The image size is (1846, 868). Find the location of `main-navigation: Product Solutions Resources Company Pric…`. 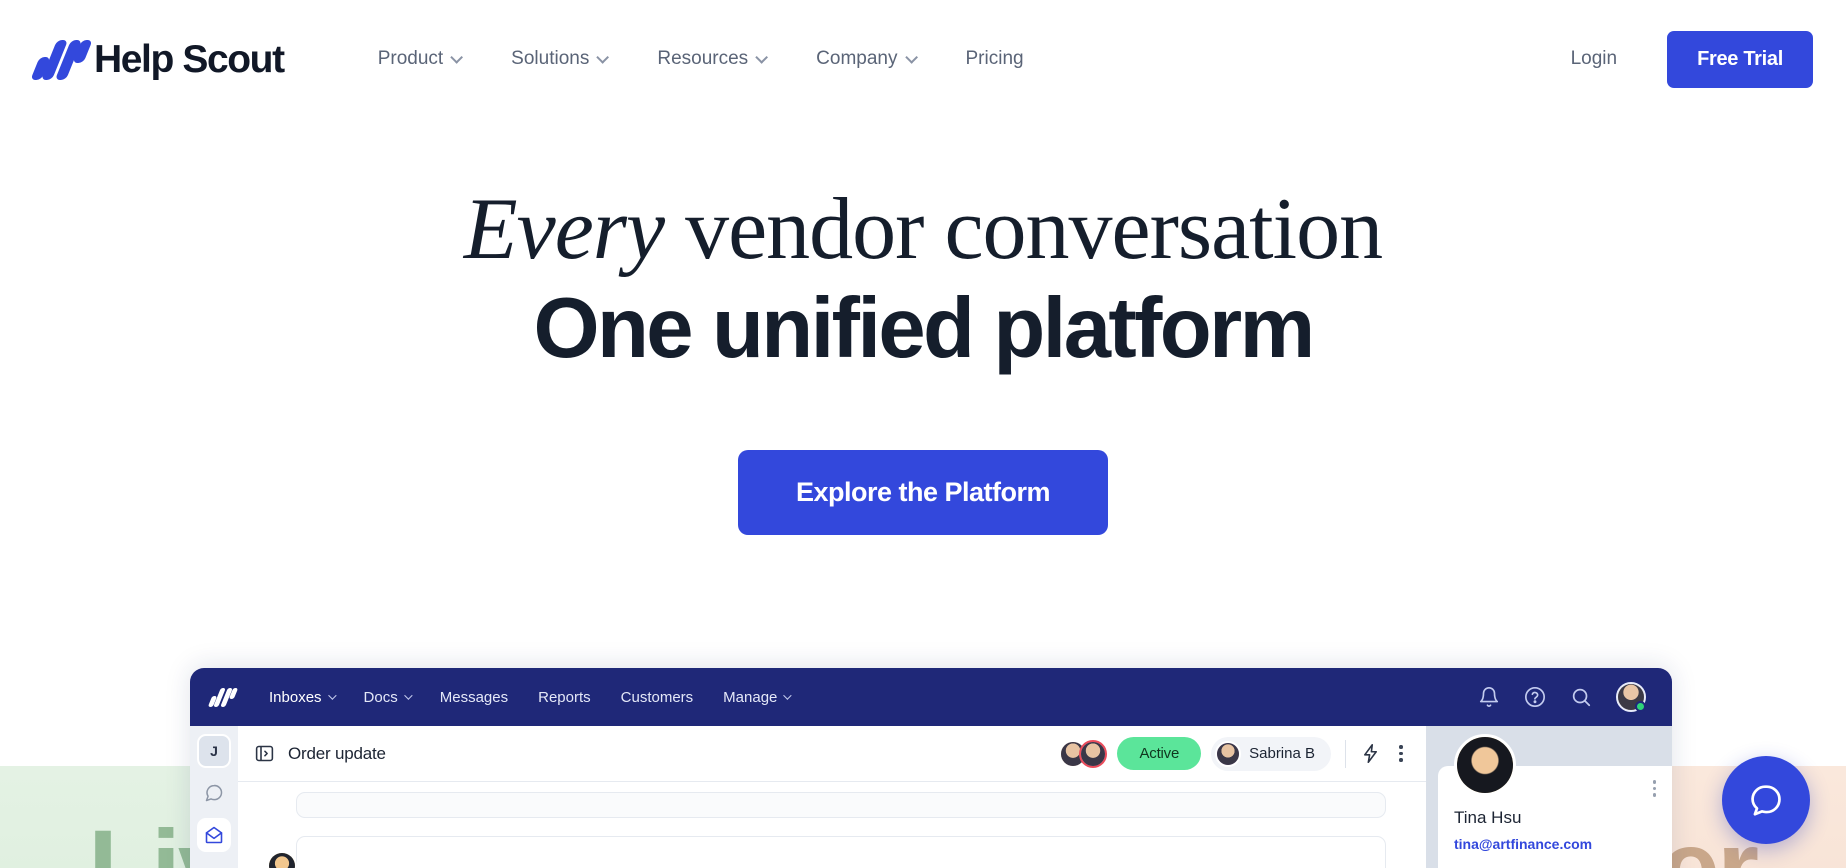

main-navigation: Product Solutions Resources Company Pric… is located at coordinates (701, 59).